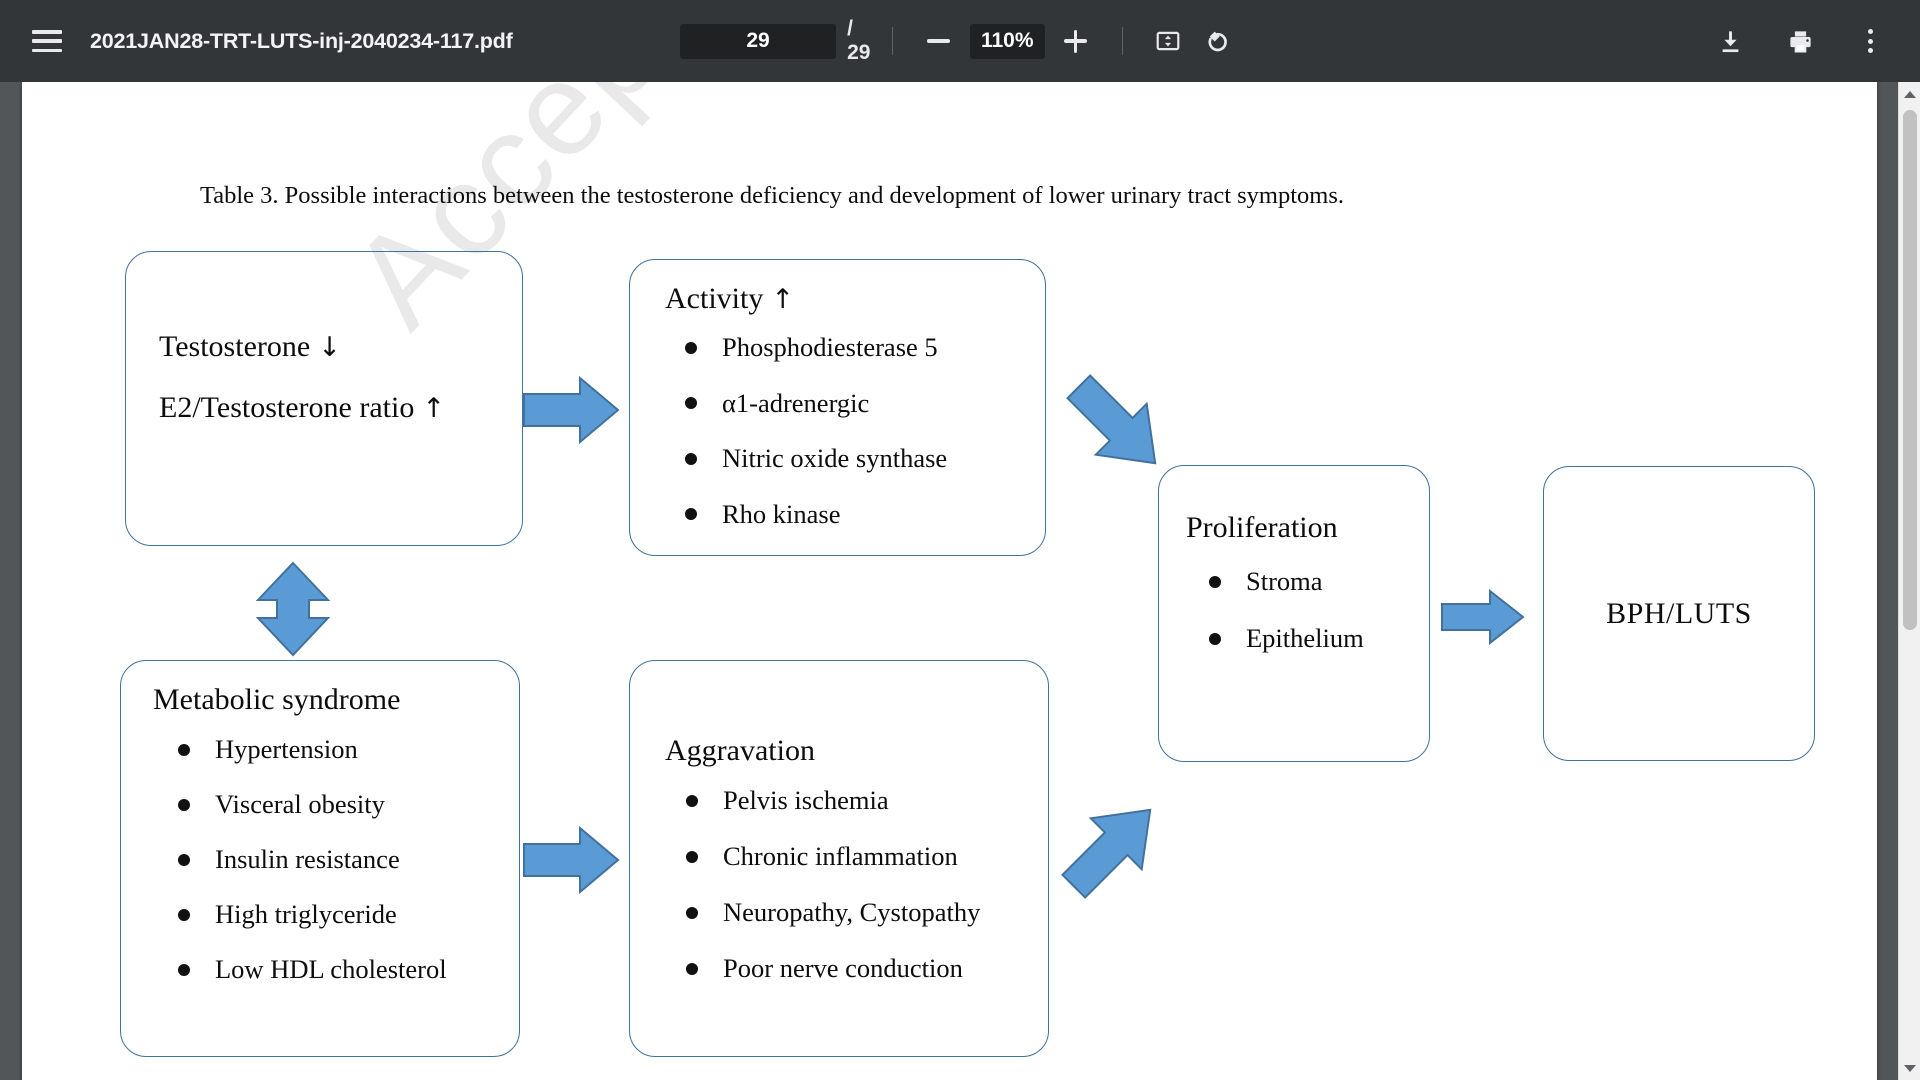 This screenshot has height=1080, width=1920. What do you see at coordinates (859, 40) in the screenshot?
I see `page-total-label: / 29` at bounding box center [859, 40].